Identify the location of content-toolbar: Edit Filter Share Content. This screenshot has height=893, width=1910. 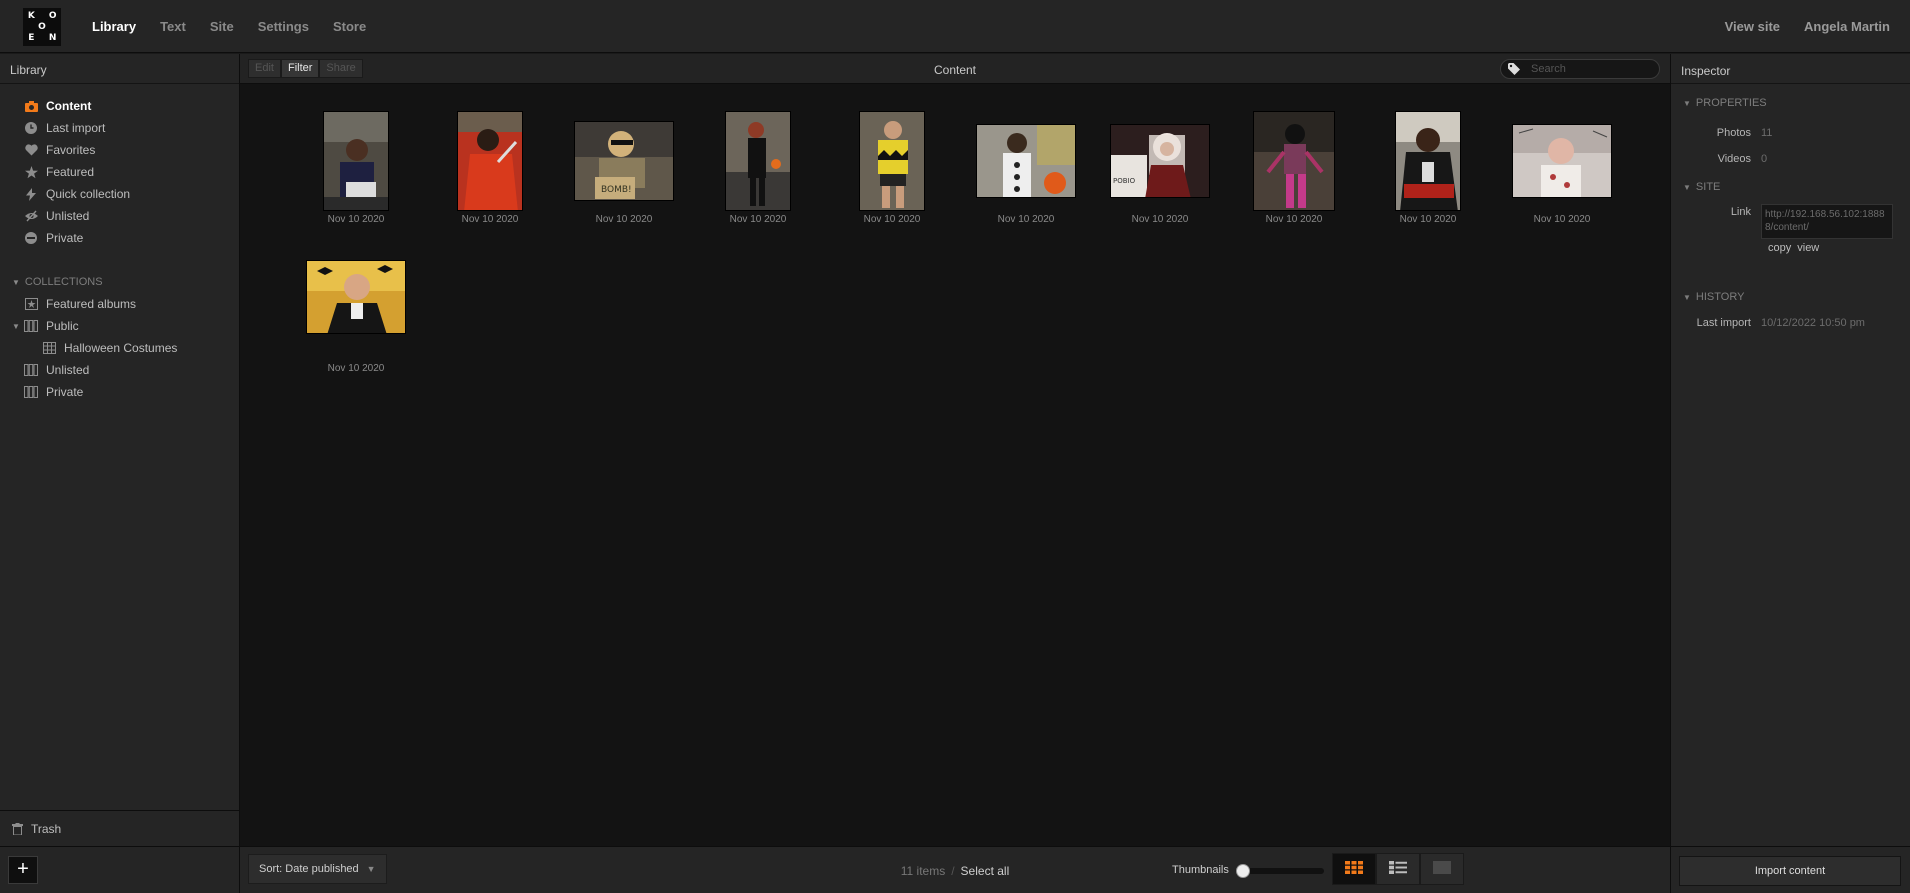
(955, 69).